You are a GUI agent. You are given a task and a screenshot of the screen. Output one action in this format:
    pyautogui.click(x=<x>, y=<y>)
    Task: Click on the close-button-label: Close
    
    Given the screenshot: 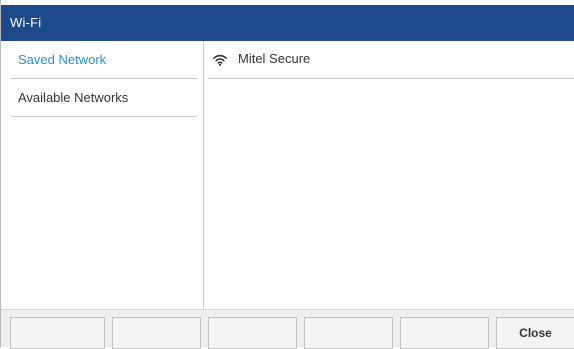 What is the action you would take?
    pyautogui.click(x=535, y=333)
    